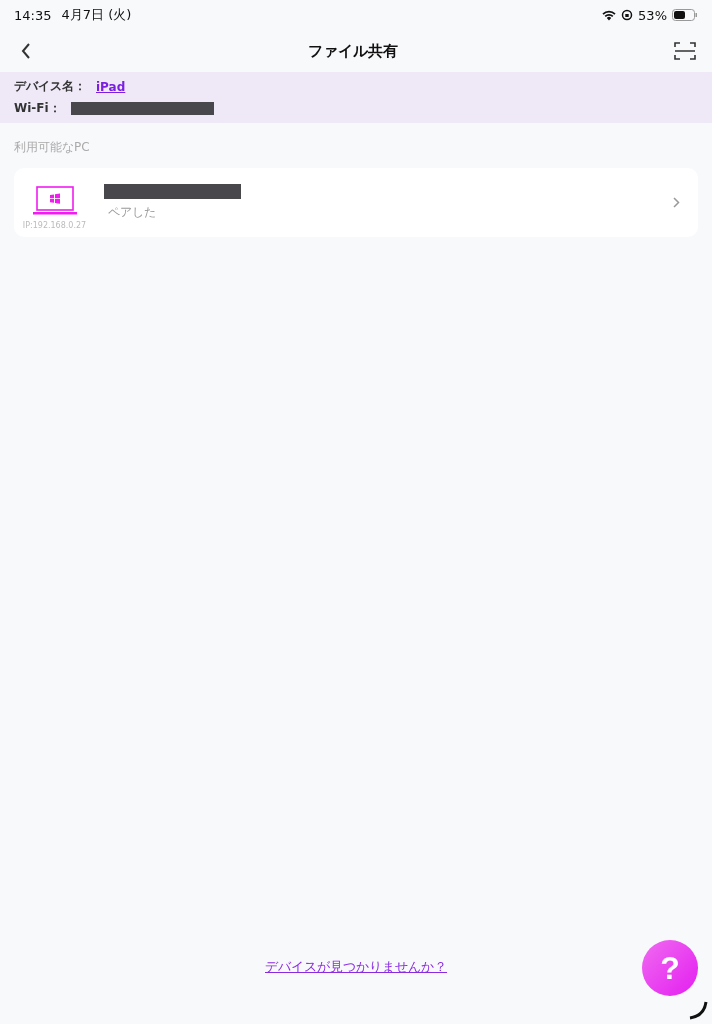  I want to click on wifi-icon, so click(609, 15).